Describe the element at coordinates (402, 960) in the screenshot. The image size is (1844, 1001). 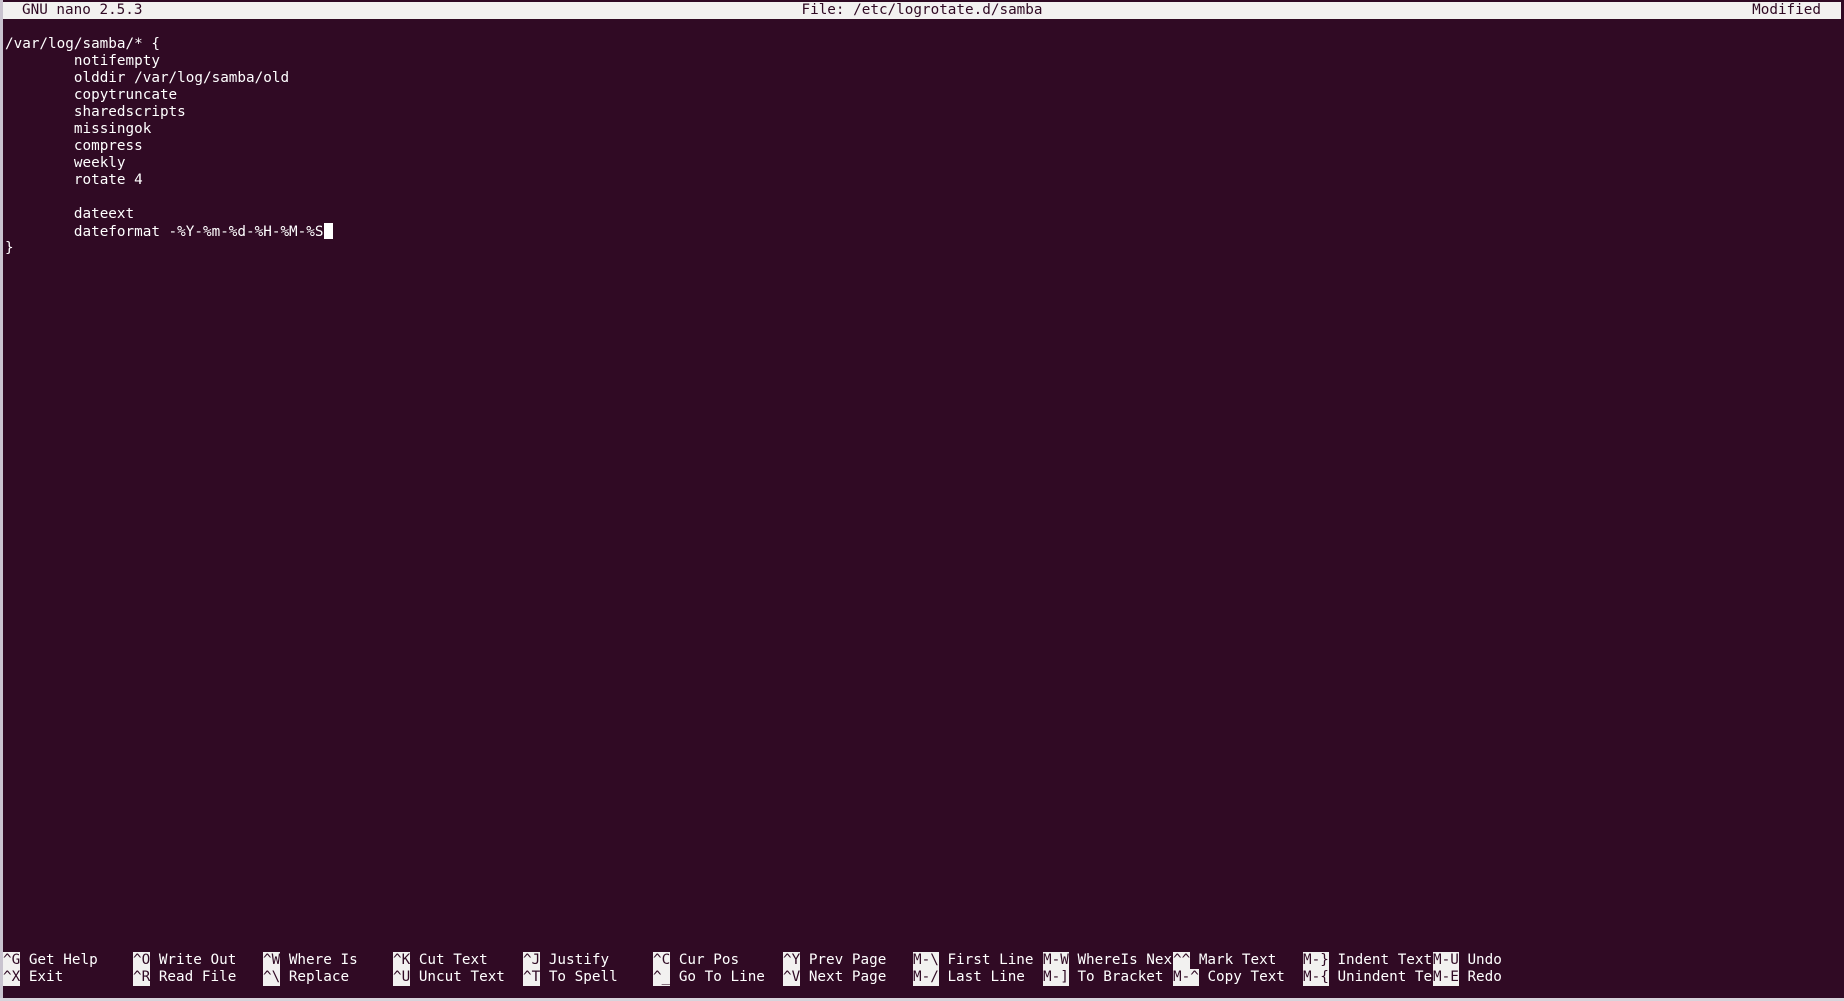
I see `shortcut-key: ^K` at that location.